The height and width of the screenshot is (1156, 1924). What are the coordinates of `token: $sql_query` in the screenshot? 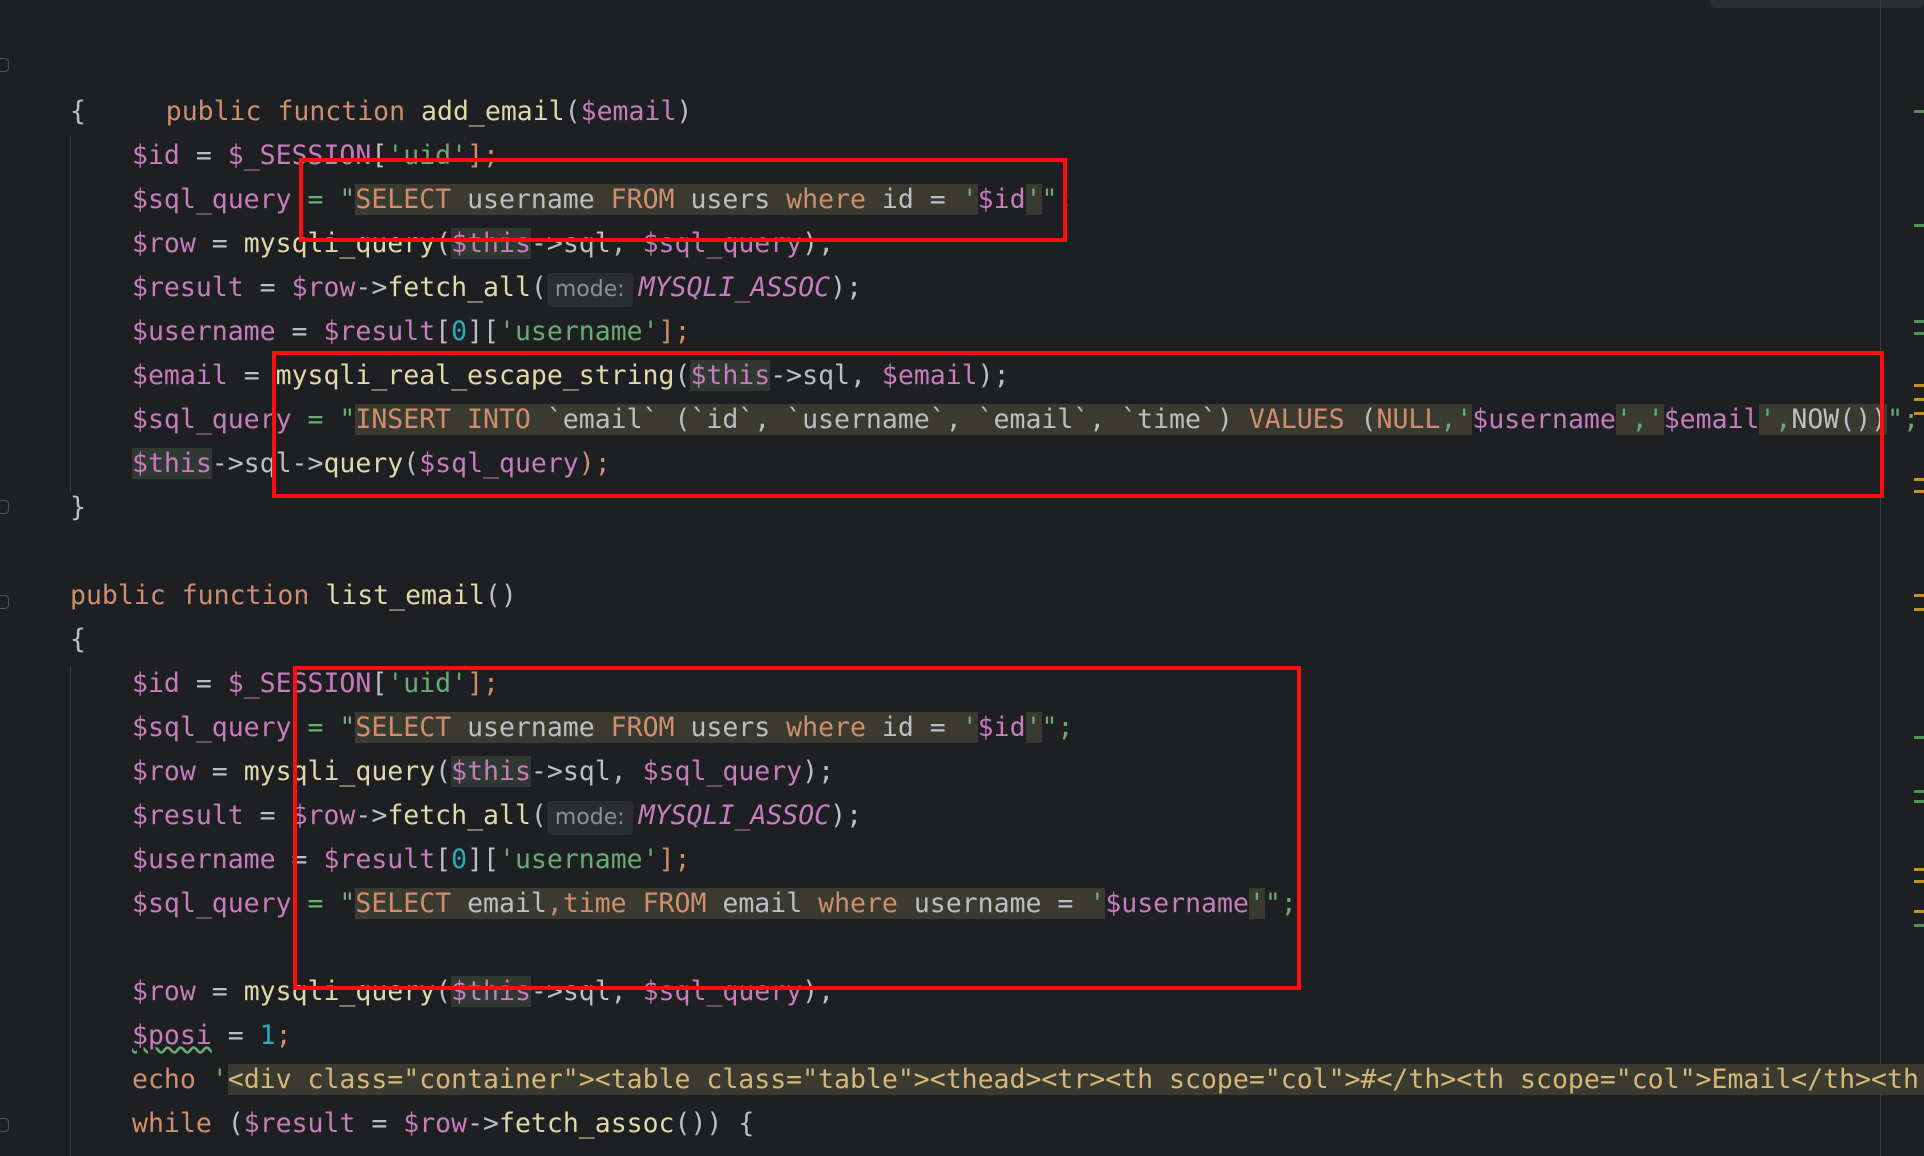 It's located at (212, 199).